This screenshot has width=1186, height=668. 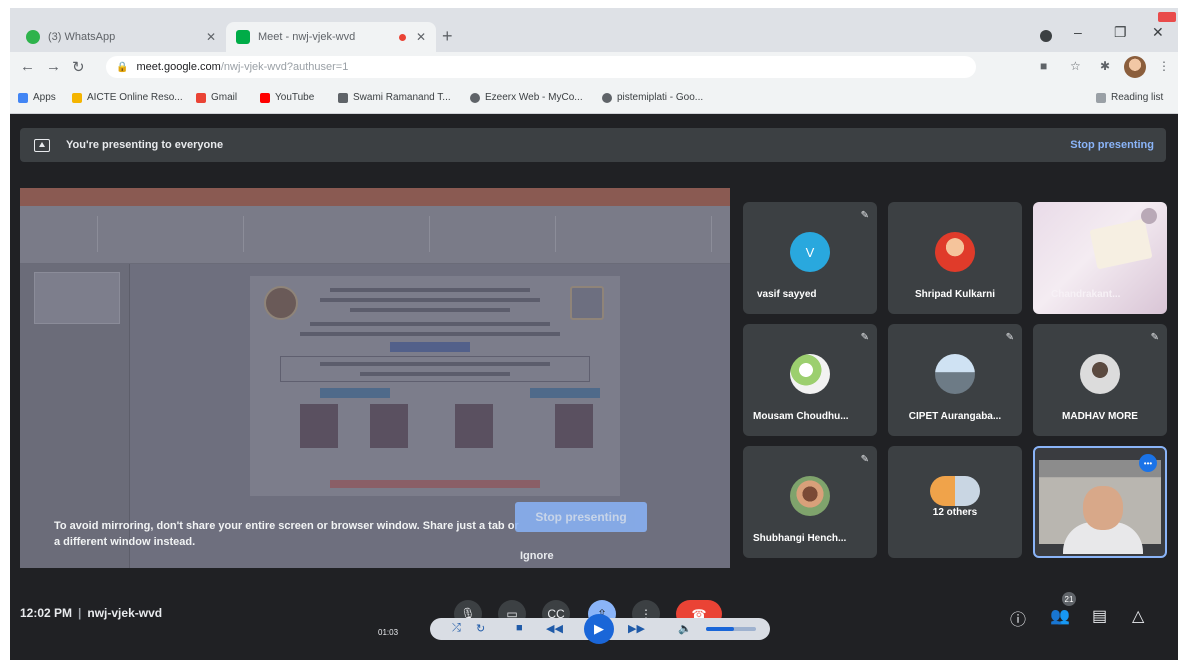 What do you see at coordinates (1078, 32) in the screenshot?
I see `minimize-icon: –` at bounding box center [1078, 32].